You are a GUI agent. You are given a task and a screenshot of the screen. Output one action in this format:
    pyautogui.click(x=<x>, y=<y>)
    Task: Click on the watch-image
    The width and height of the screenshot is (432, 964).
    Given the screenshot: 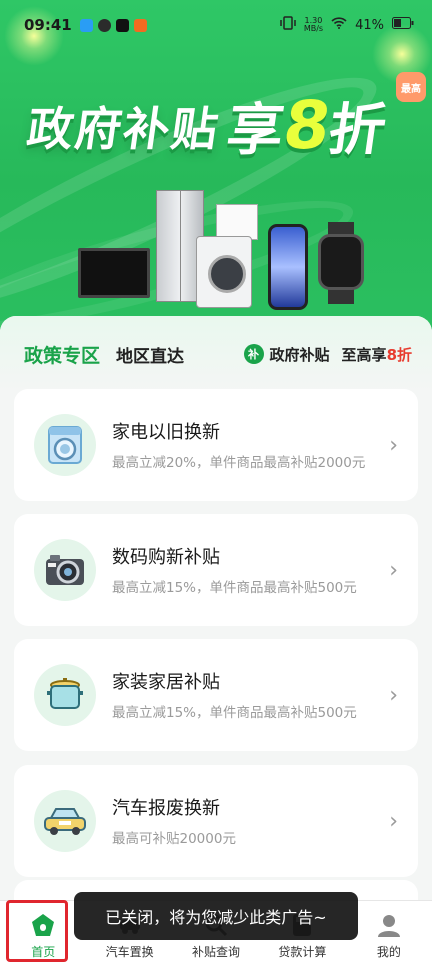 What is the action you would take?
    pyautogui.click(x=341, y=262)
    